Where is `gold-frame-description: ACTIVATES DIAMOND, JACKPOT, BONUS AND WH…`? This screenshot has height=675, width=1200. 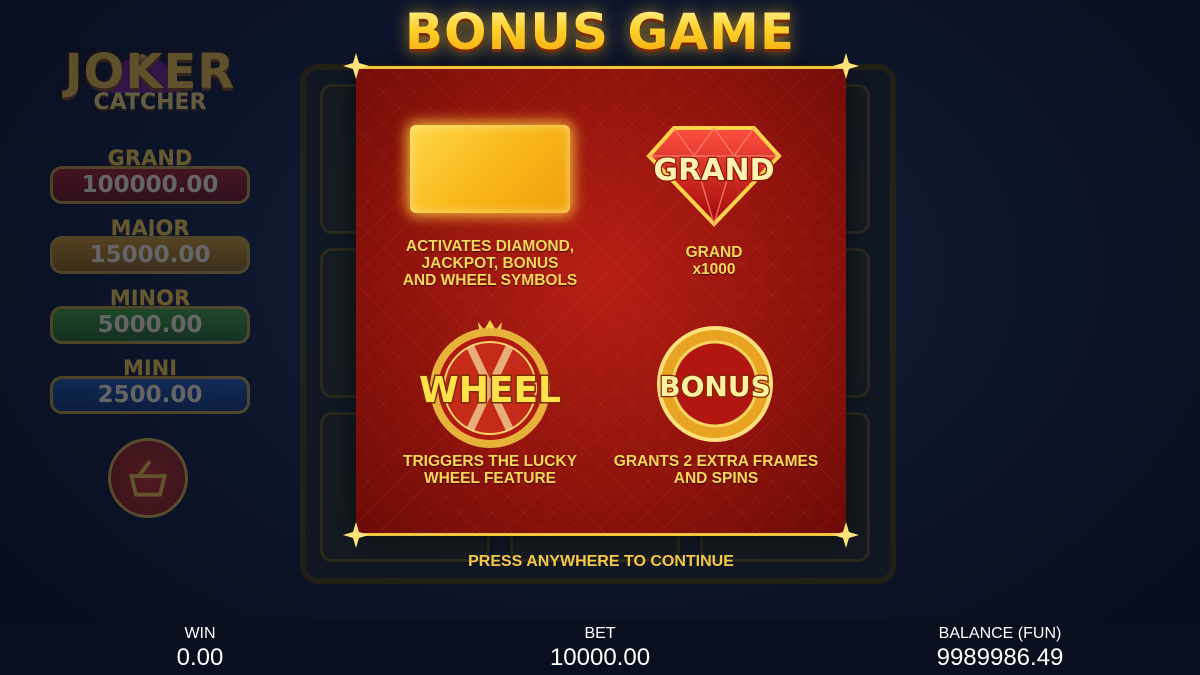
gold-frame-description: ACTIVATES DIAMOND, JACKPOT, BONUS AND WH… is located at coordinates (490, 263).